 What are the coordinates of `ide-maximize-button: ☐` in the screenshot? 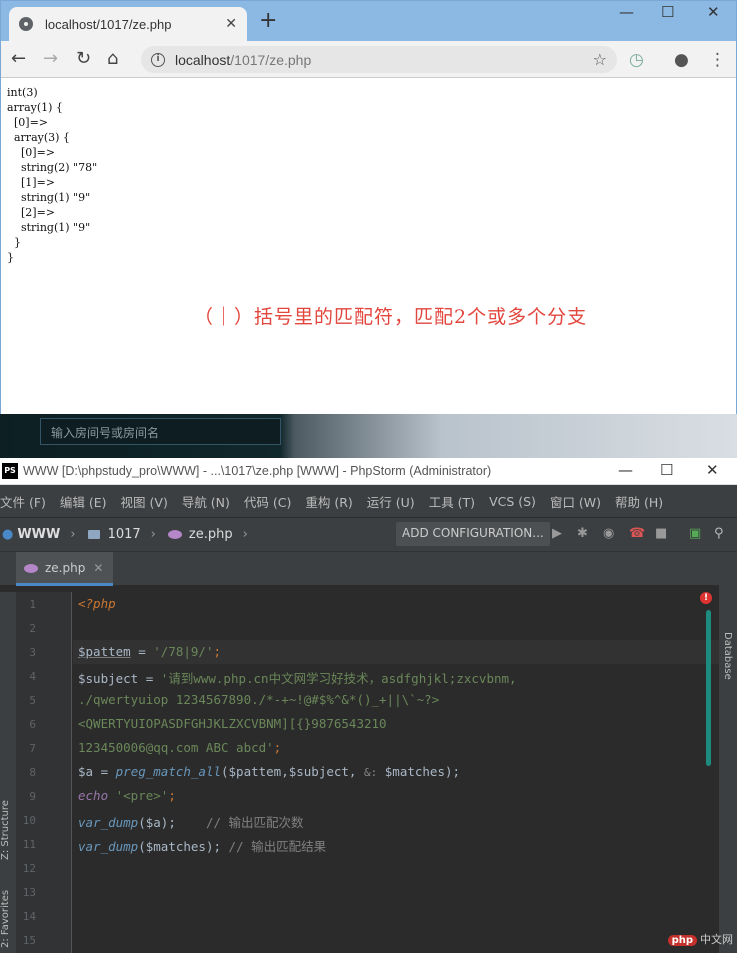 It's located at (666, 470).